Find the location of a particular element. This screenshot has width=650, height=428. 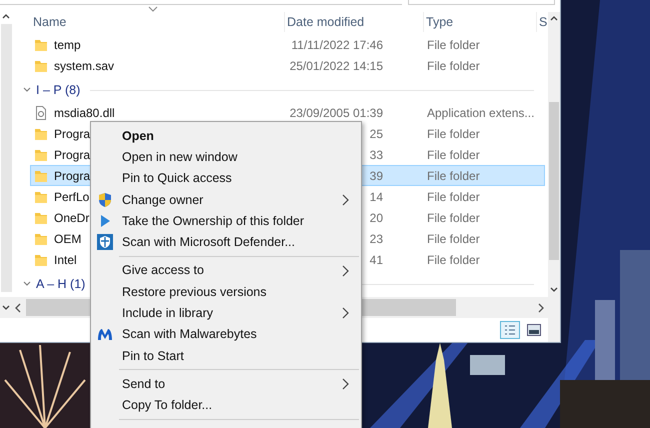

date-modified: 25/01/2022 14:15 is located at coordinates (336, 65).